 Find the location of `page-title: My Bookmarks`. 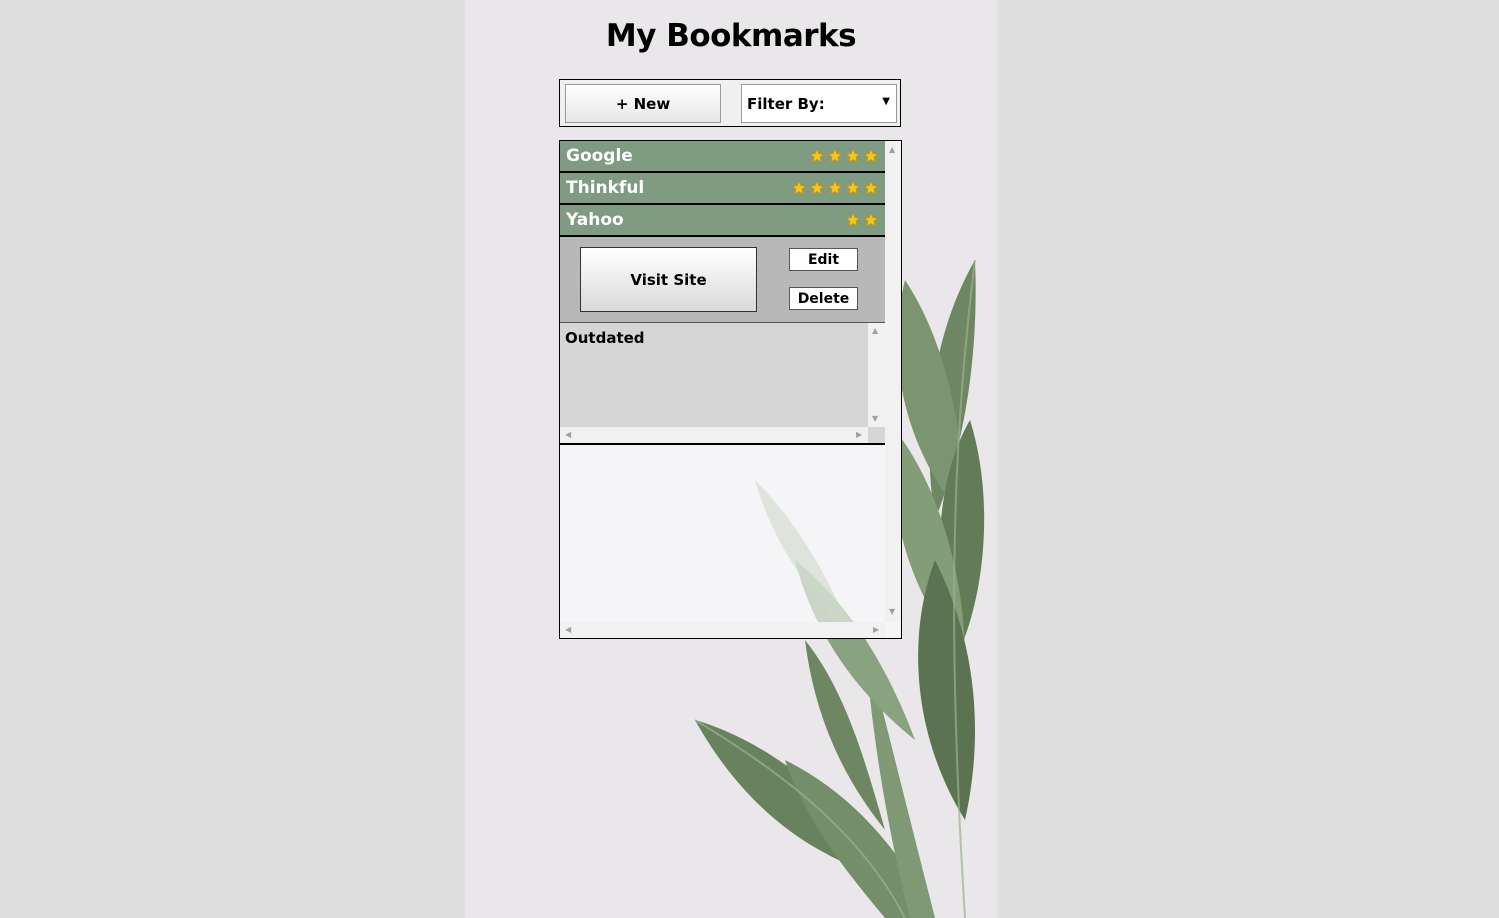

page-title: My Bookmarks is located at coordinates (731, 36).